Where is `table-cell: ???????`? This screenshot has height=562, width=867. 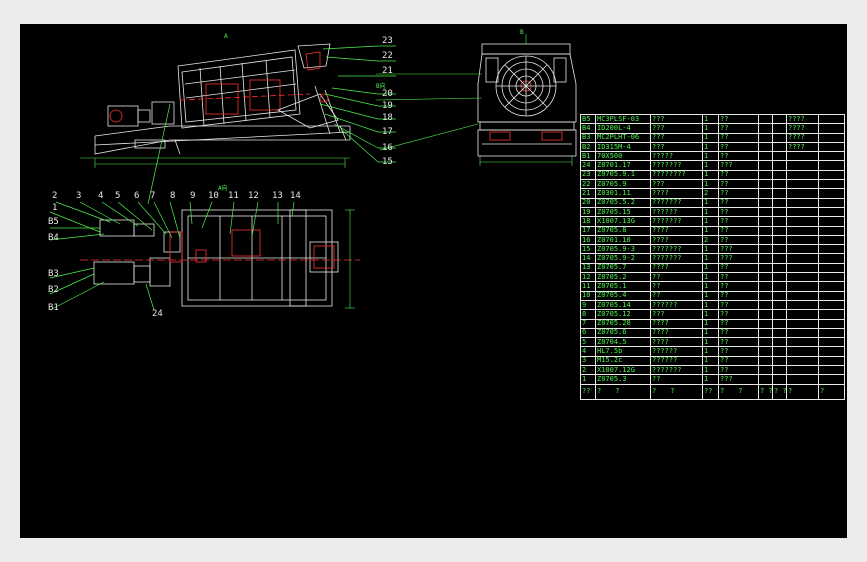 table-cell: ??????? is located at coordinates (676, 258).